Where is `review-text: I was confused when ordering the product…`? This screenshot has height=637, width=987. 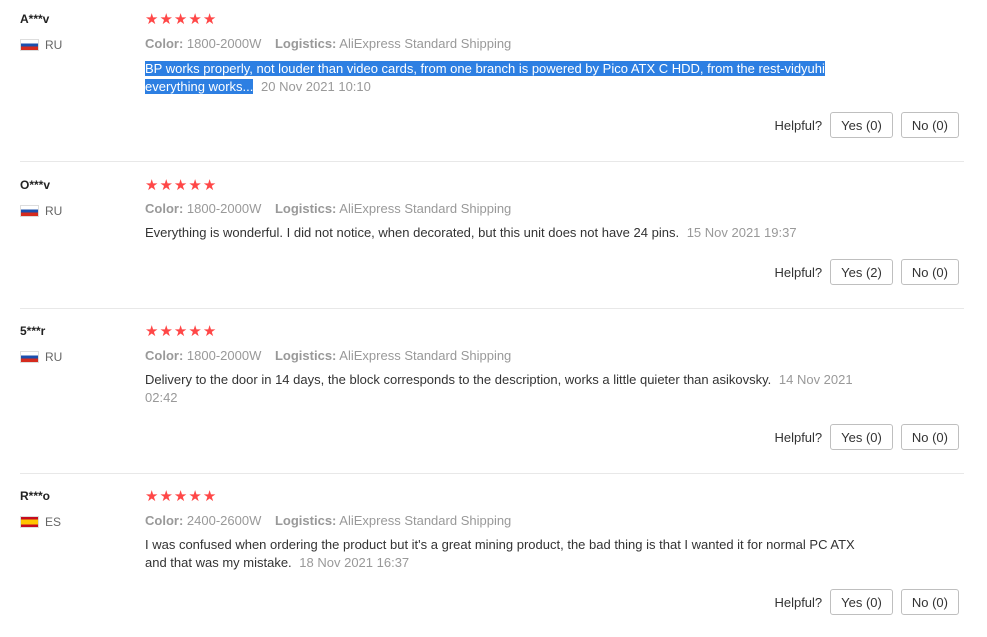
review-text: I was confused when ordering the product… is located at coordinates (505, 554).